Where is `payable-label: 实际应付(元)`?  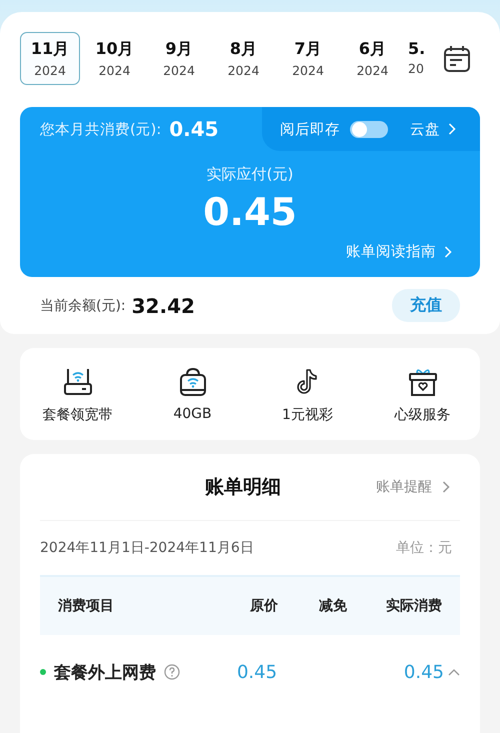
payable-label: 实际应付(元) is located at coordinates (250, 174).